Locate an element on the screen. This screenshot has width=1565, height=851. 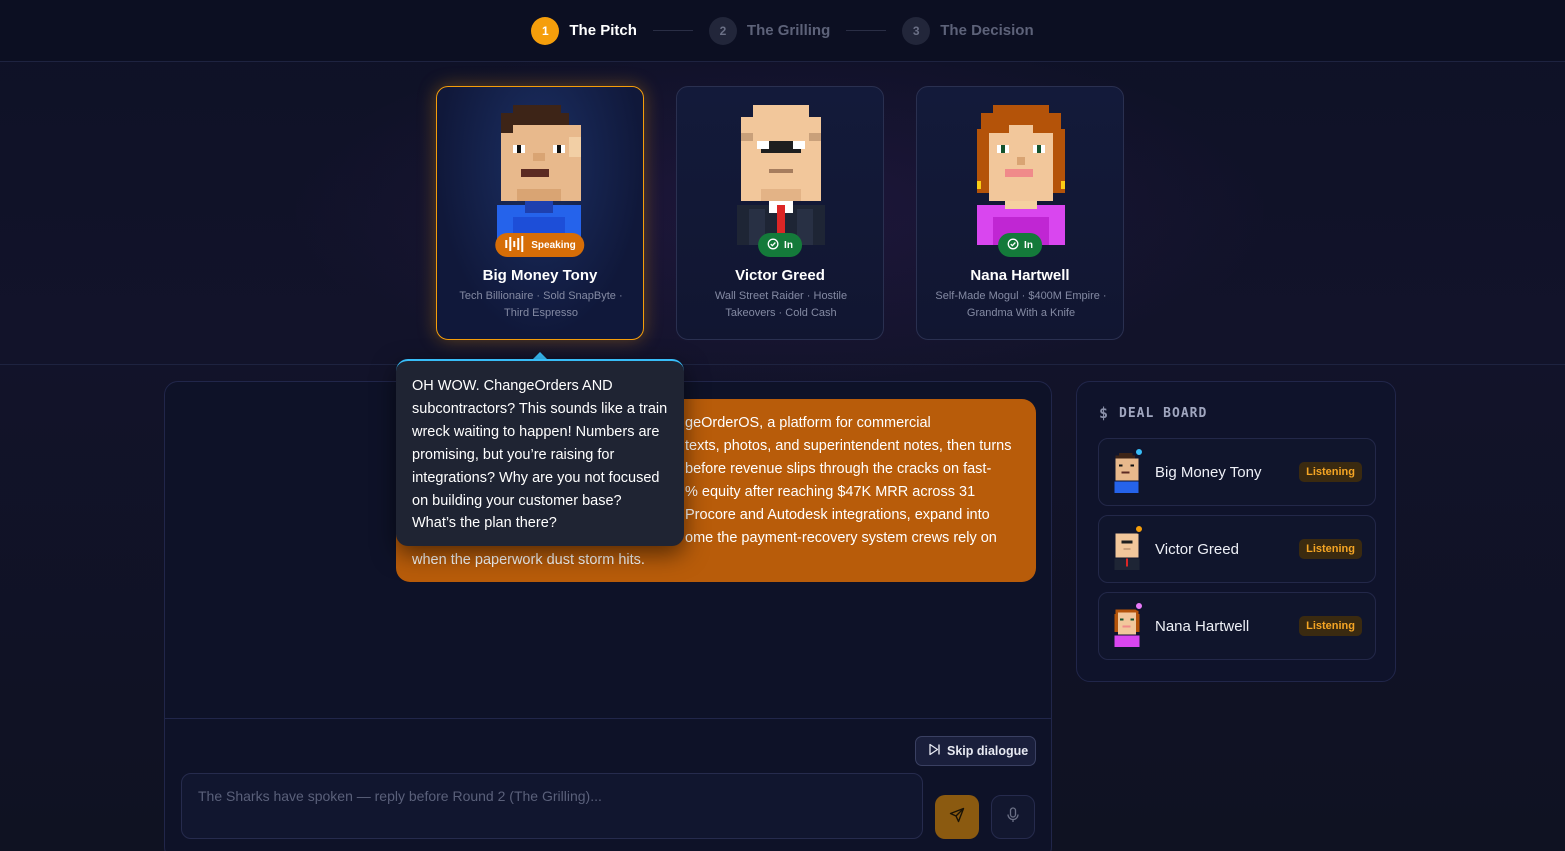
nana-avatar-image is located at coordinates (1021, 175).